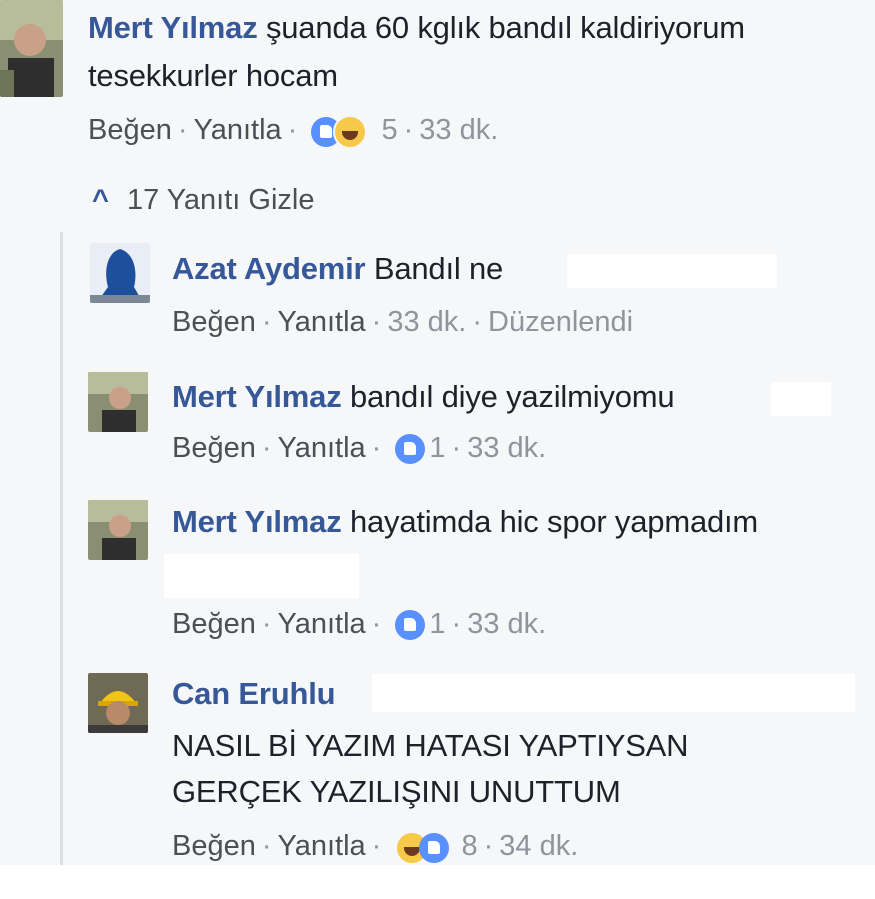 The image size is (875, 899). I want to click on reply-time: 34 dk., so click(538, 846).